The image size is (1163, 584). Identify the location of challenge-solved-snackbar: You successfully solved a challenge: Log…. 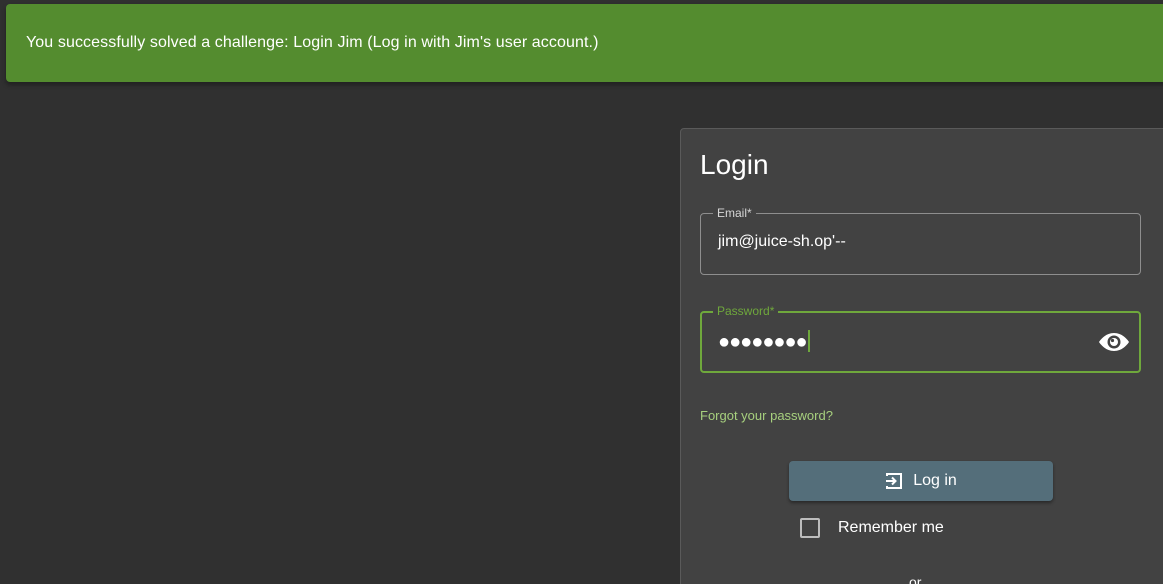
(584, 43).